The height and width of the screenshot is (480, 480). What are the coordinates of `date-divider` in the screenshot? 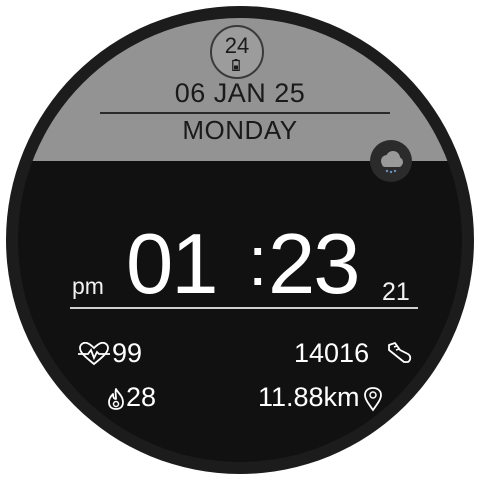 It's located at (245, 113).